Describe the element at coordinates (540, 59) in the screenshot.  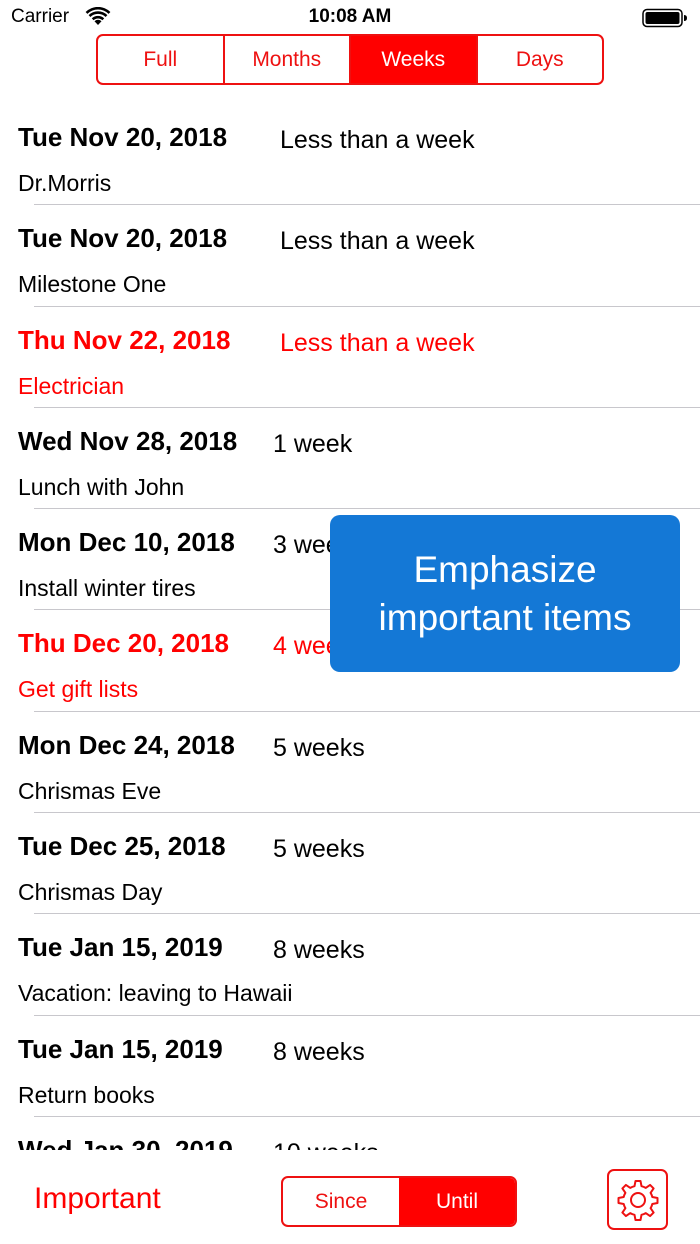
I see `segment-days: Days` at that location.